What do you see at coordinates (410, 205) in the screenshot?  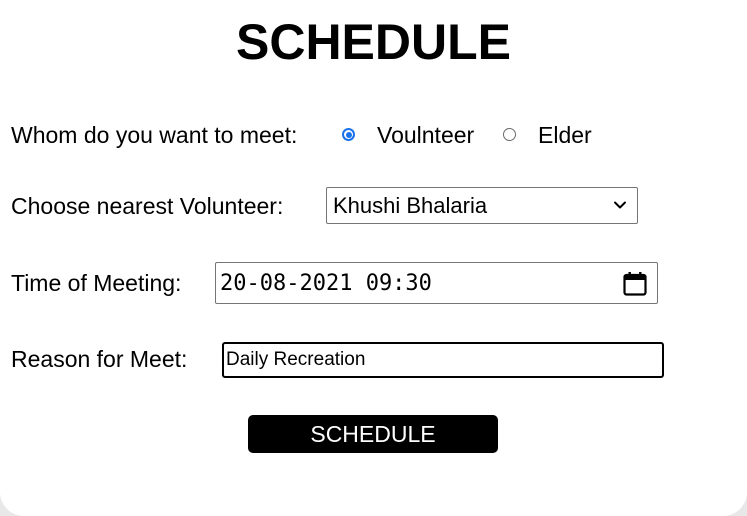 I see `volunteer-select-value: Khushi Bhalaria` at bounding box center [410, 205].